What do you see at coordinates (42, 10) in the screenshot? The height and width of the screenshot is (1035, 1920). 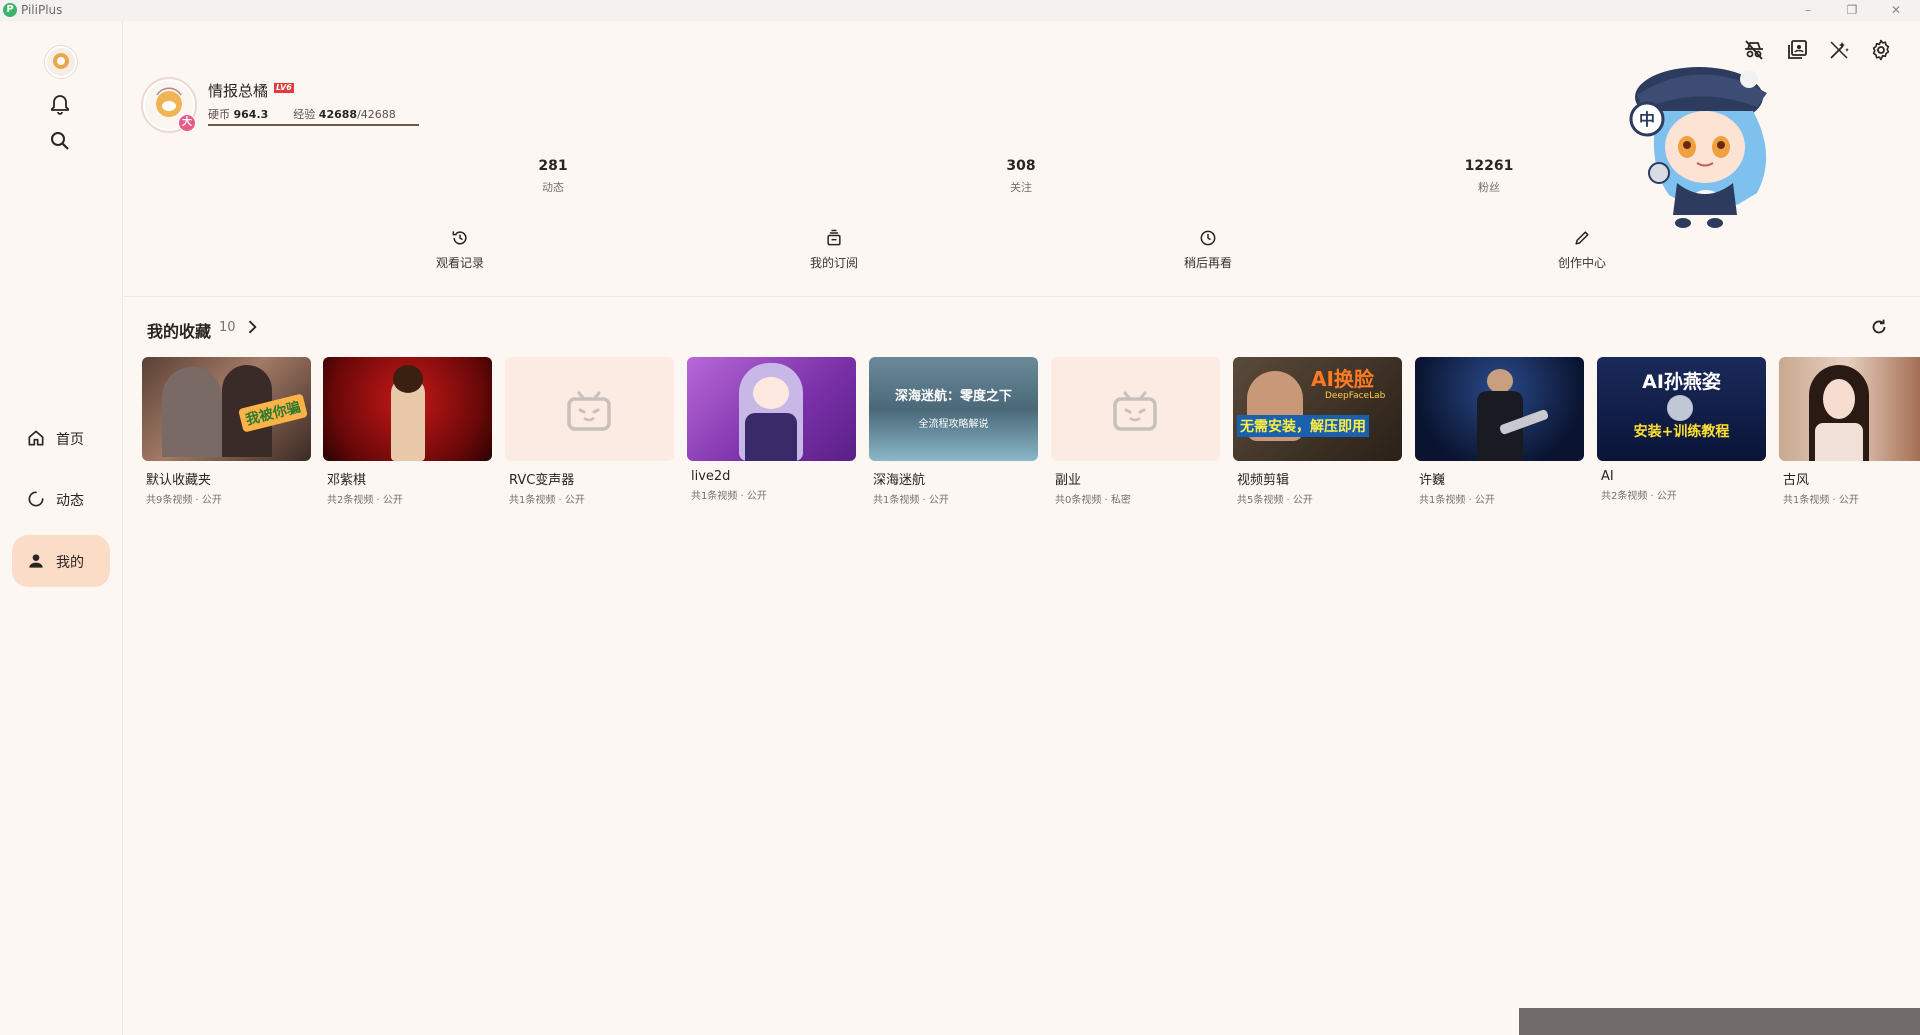 I see `app-title: PiliPlus` at bounding box center [42, 10].